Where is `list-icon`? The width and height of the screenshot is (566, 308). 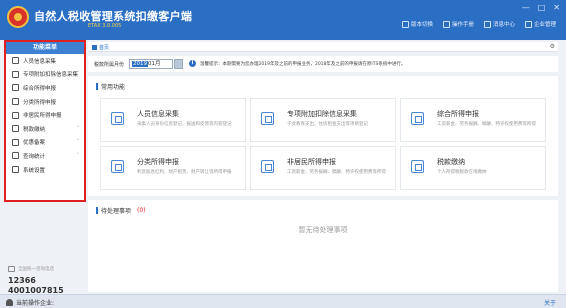
list-icon is located at coordinates (15, 74).